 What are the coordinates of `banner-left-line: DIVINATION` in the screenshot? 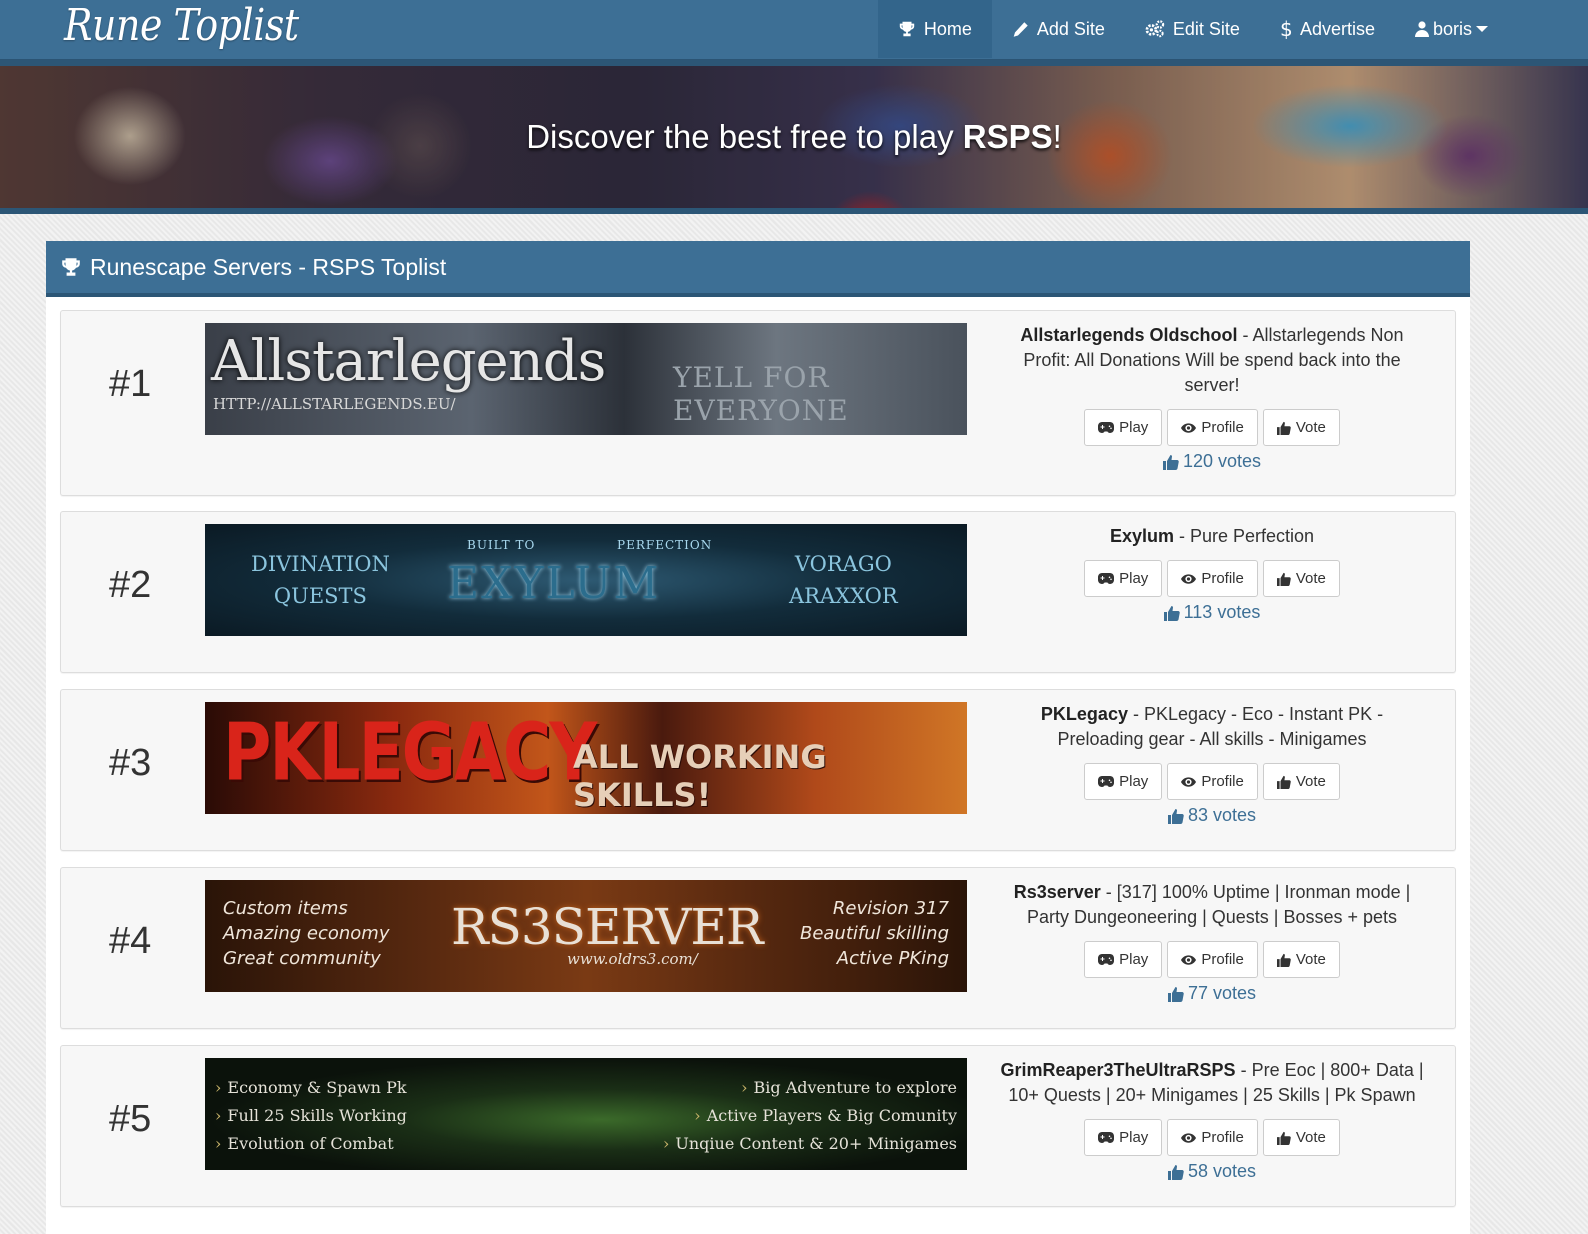 It's located at (320, 564).